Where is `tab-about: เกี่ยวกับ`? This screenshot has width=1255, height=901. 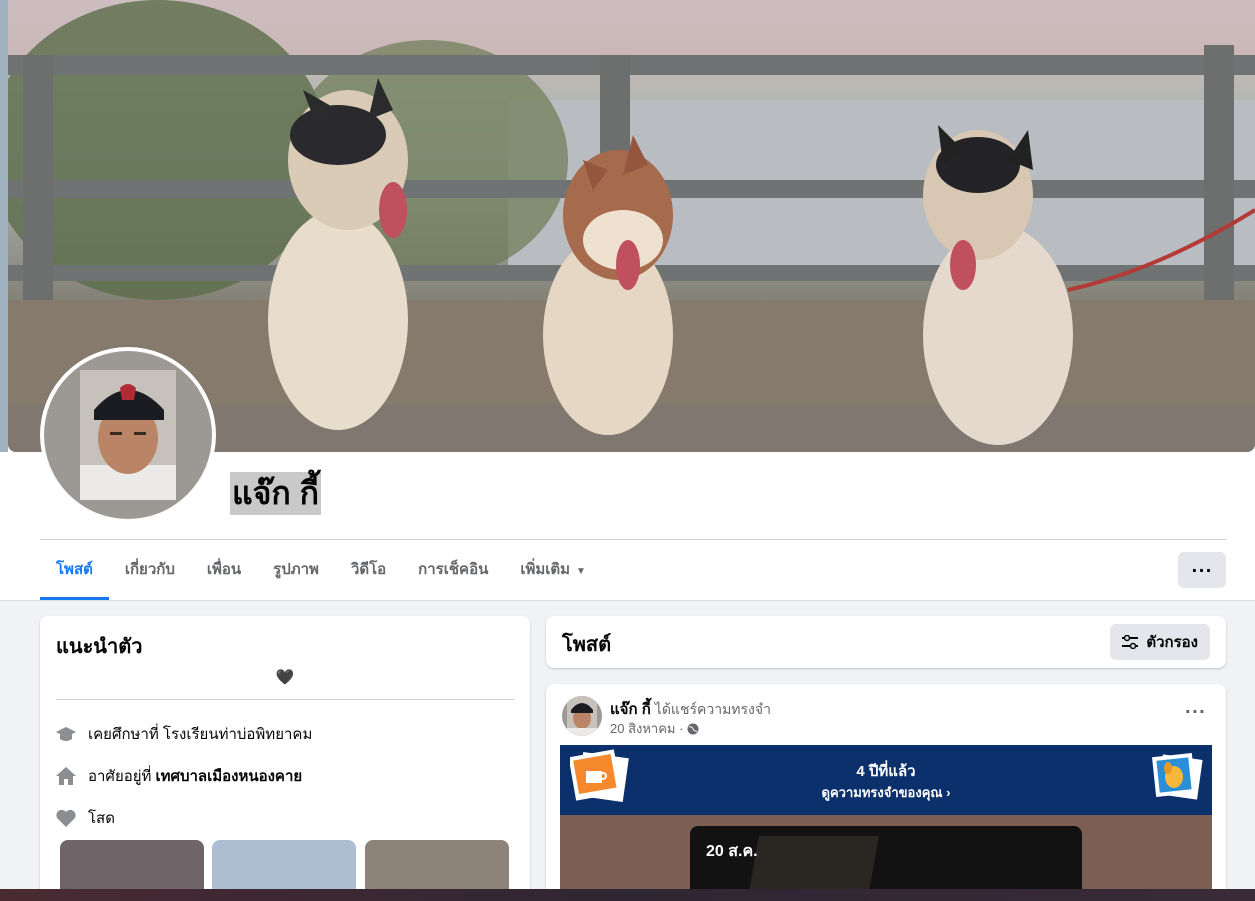 tab-about: เกี่ยวกับ is located at coordinates (150, 570).